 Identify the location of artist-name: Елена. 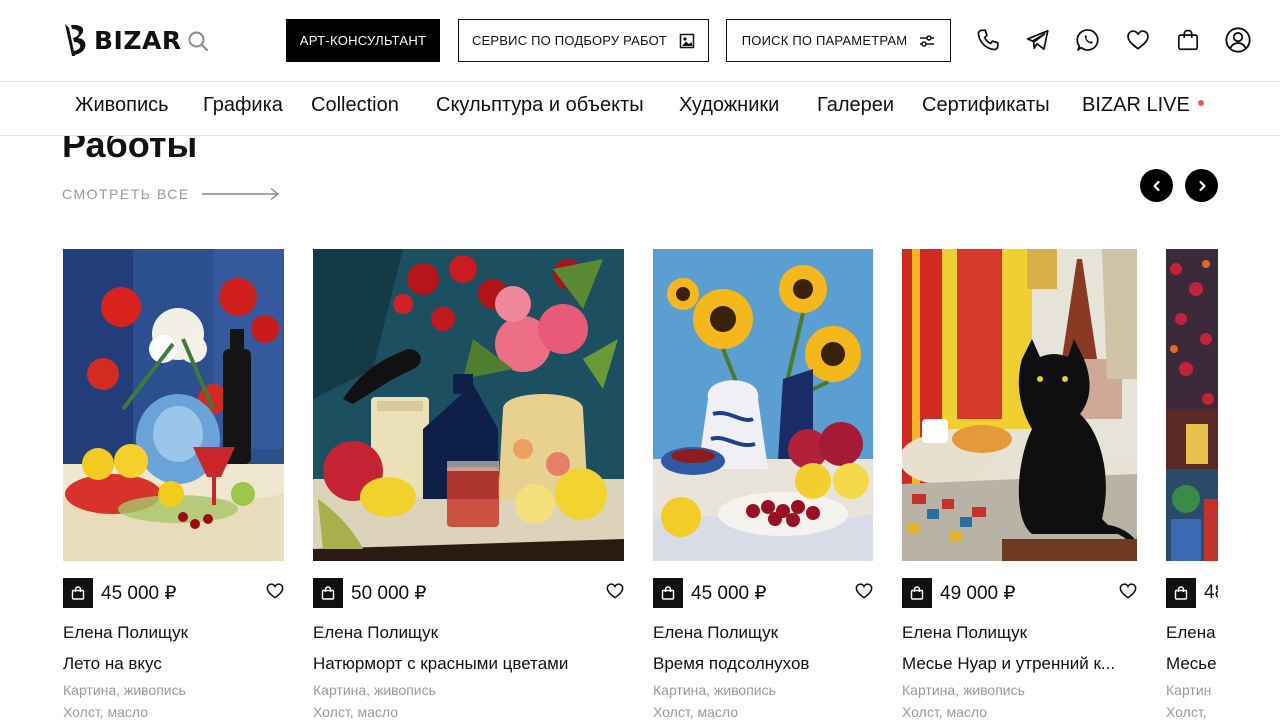
(1191, 633).